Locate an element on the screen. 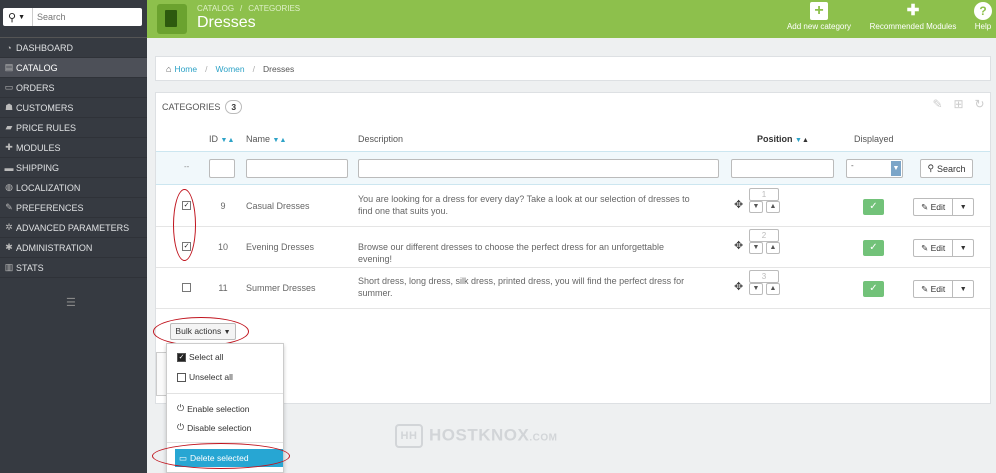 Image resolution: width=996 pixels, height=473 pixels. puzzle-icon: ✚ is located at coordinates (913, 10).